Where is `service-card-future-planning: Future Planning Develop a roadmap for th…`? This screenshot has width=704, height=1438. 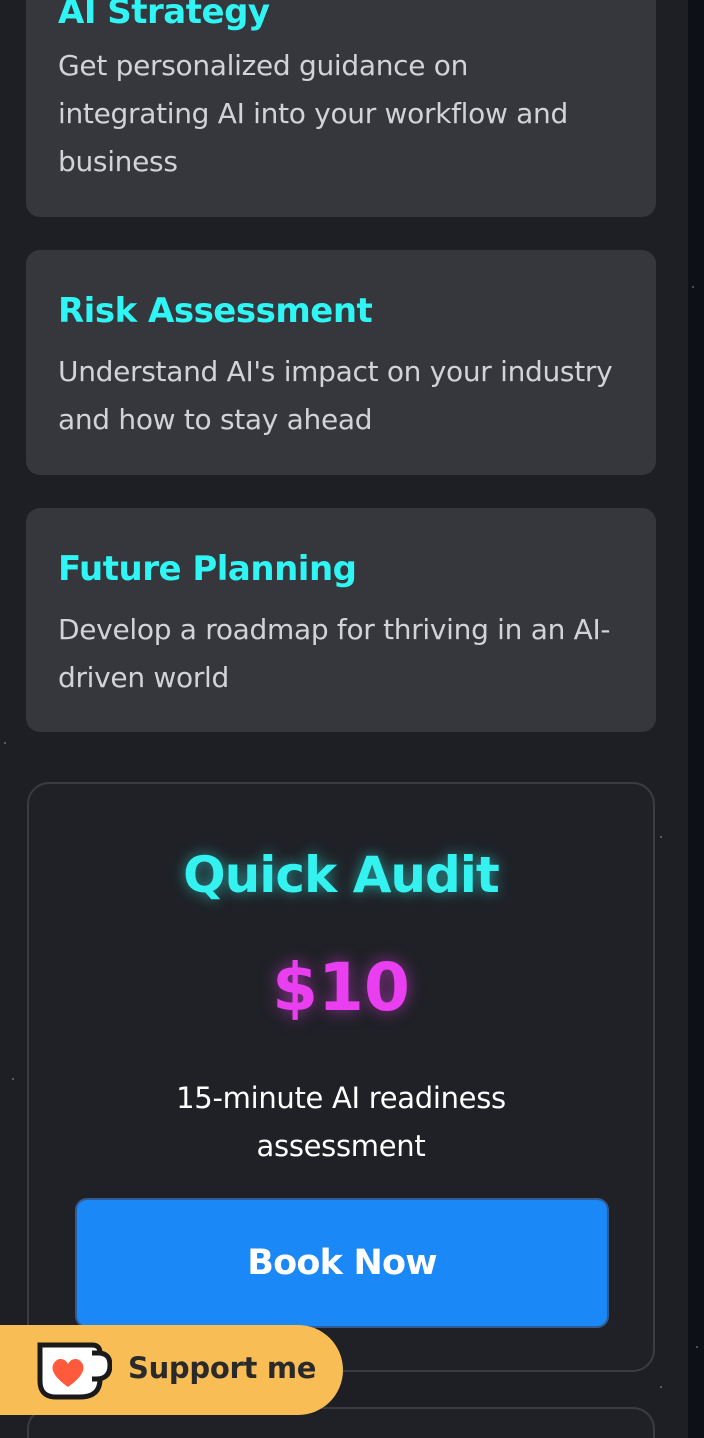
service-card-future-planning: Future Planning Develop a roadmap for th… is located at coordinates (341, 620).